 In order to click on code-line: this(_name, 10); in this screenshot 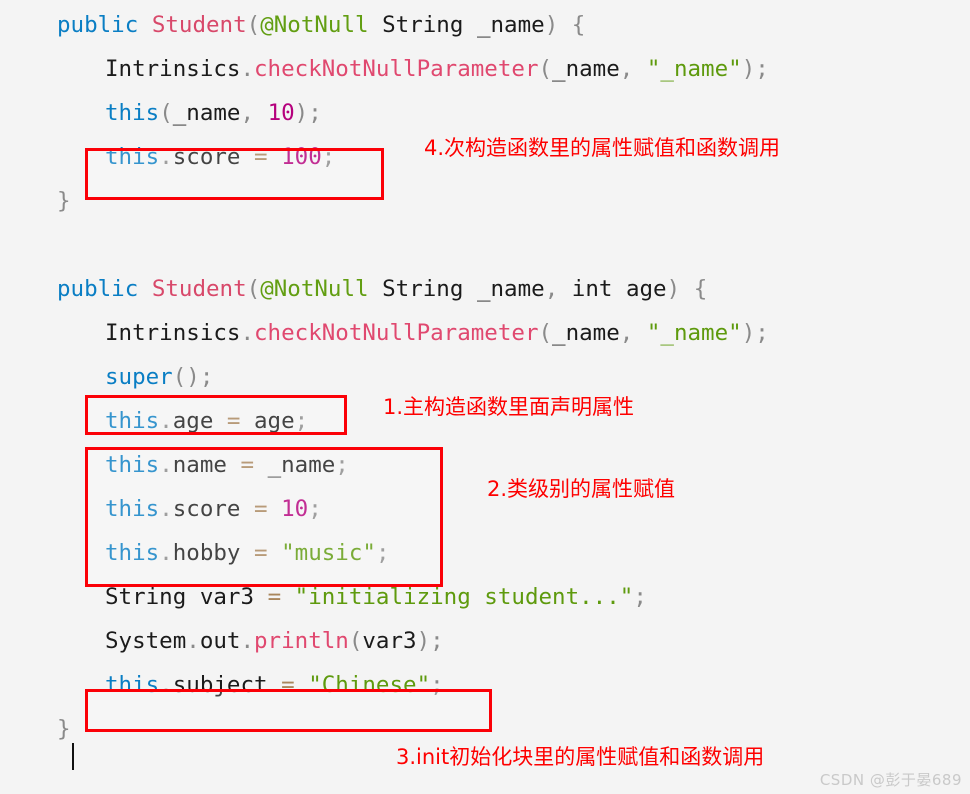, I will do `click(213, 113)`.